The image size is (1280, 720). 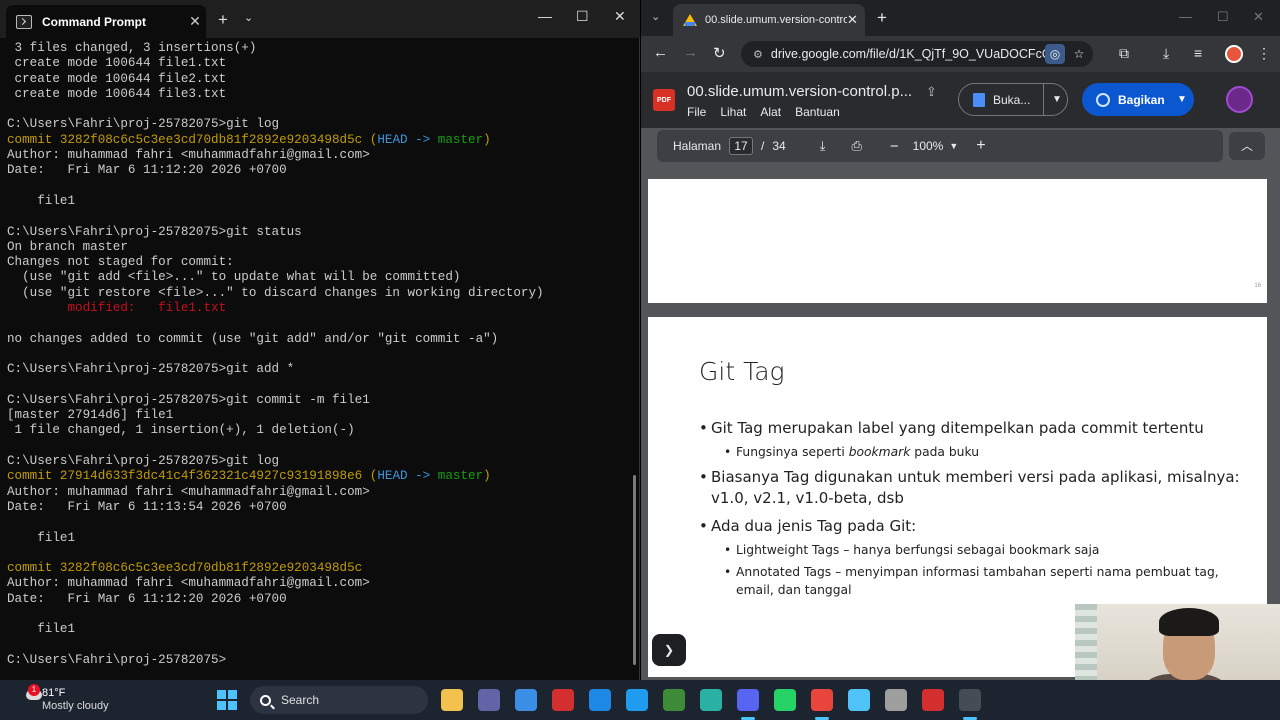 I want to click on chrome-dev-icon, so click(x=933, y=700).